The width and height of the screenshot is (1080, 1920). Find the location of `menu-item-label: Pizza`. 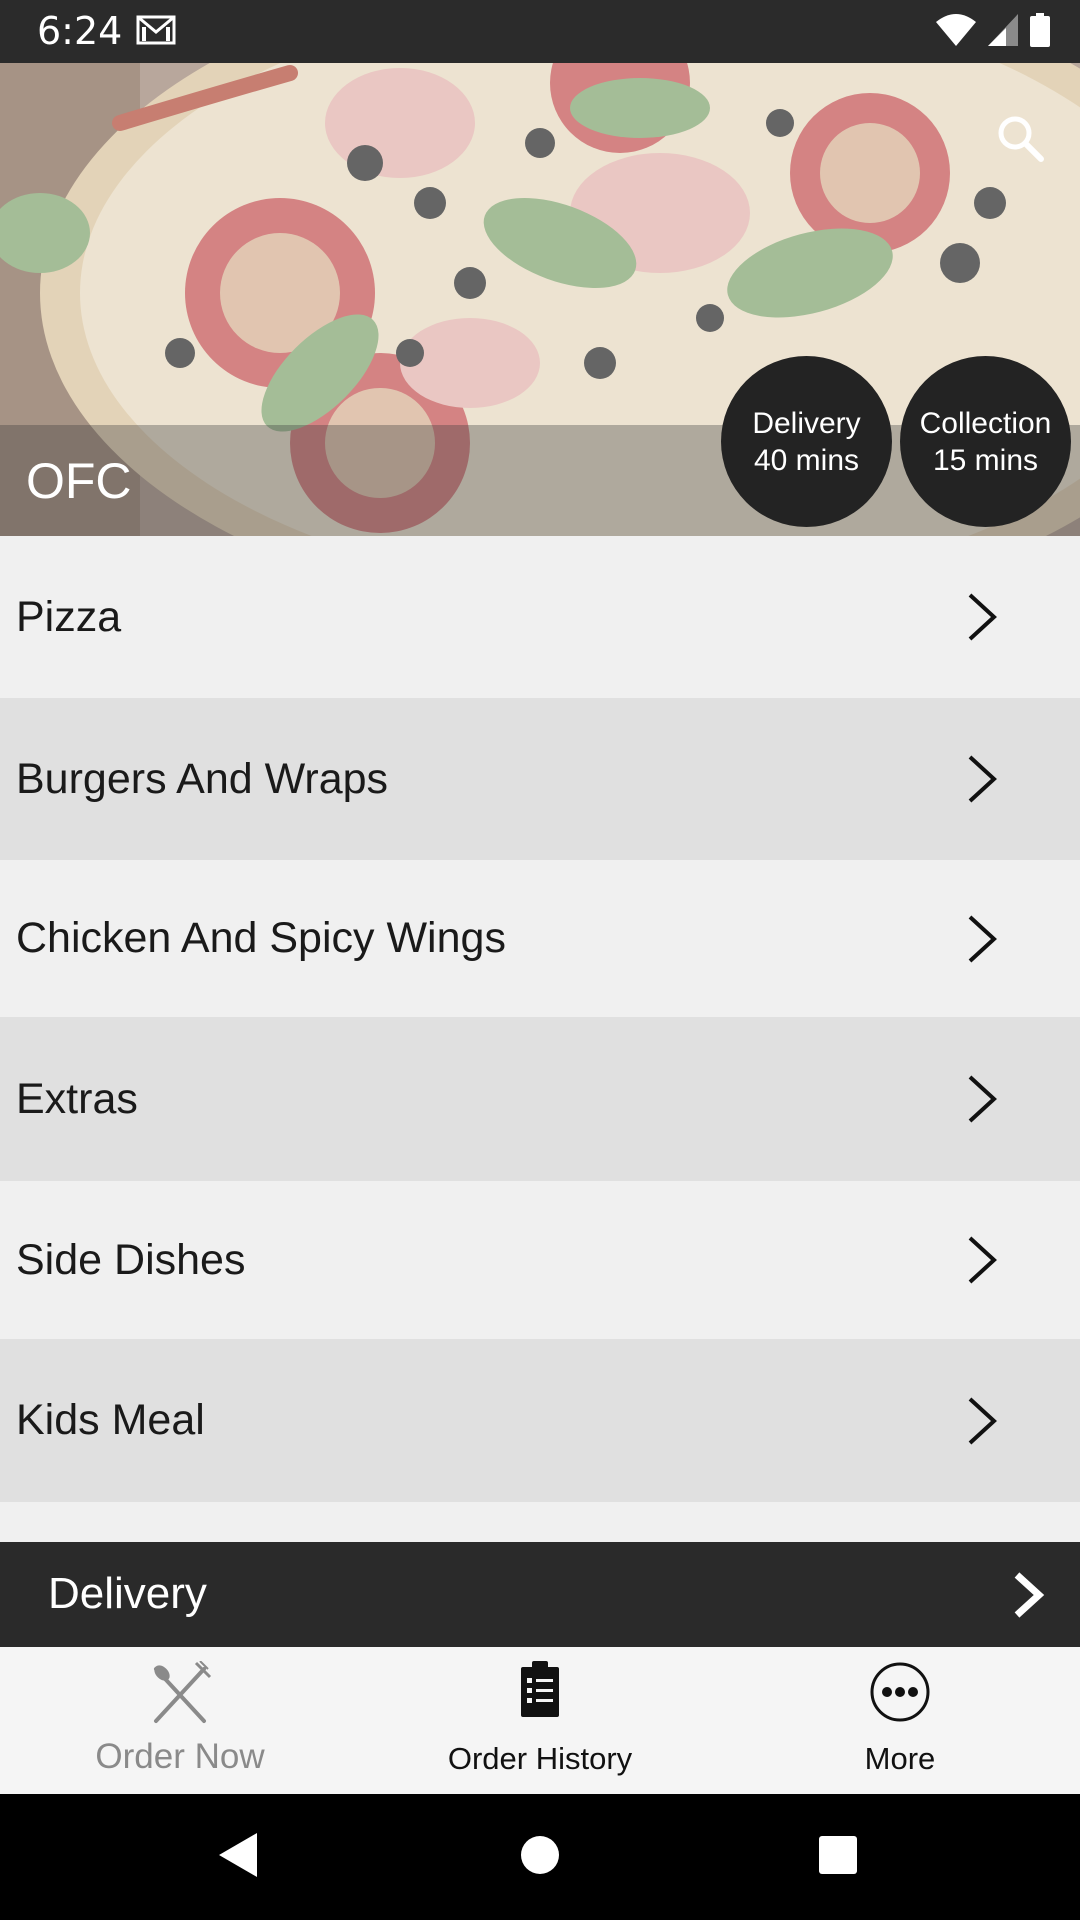

menu-item-label: Pizza is located at coordinates (69, 616).